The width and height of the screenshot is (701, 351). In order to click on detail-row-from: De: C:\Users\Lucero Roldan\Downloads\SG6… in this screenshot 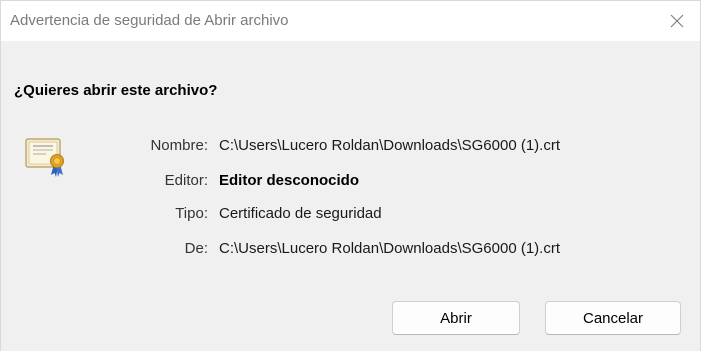, I will do `click(350, 250)`.